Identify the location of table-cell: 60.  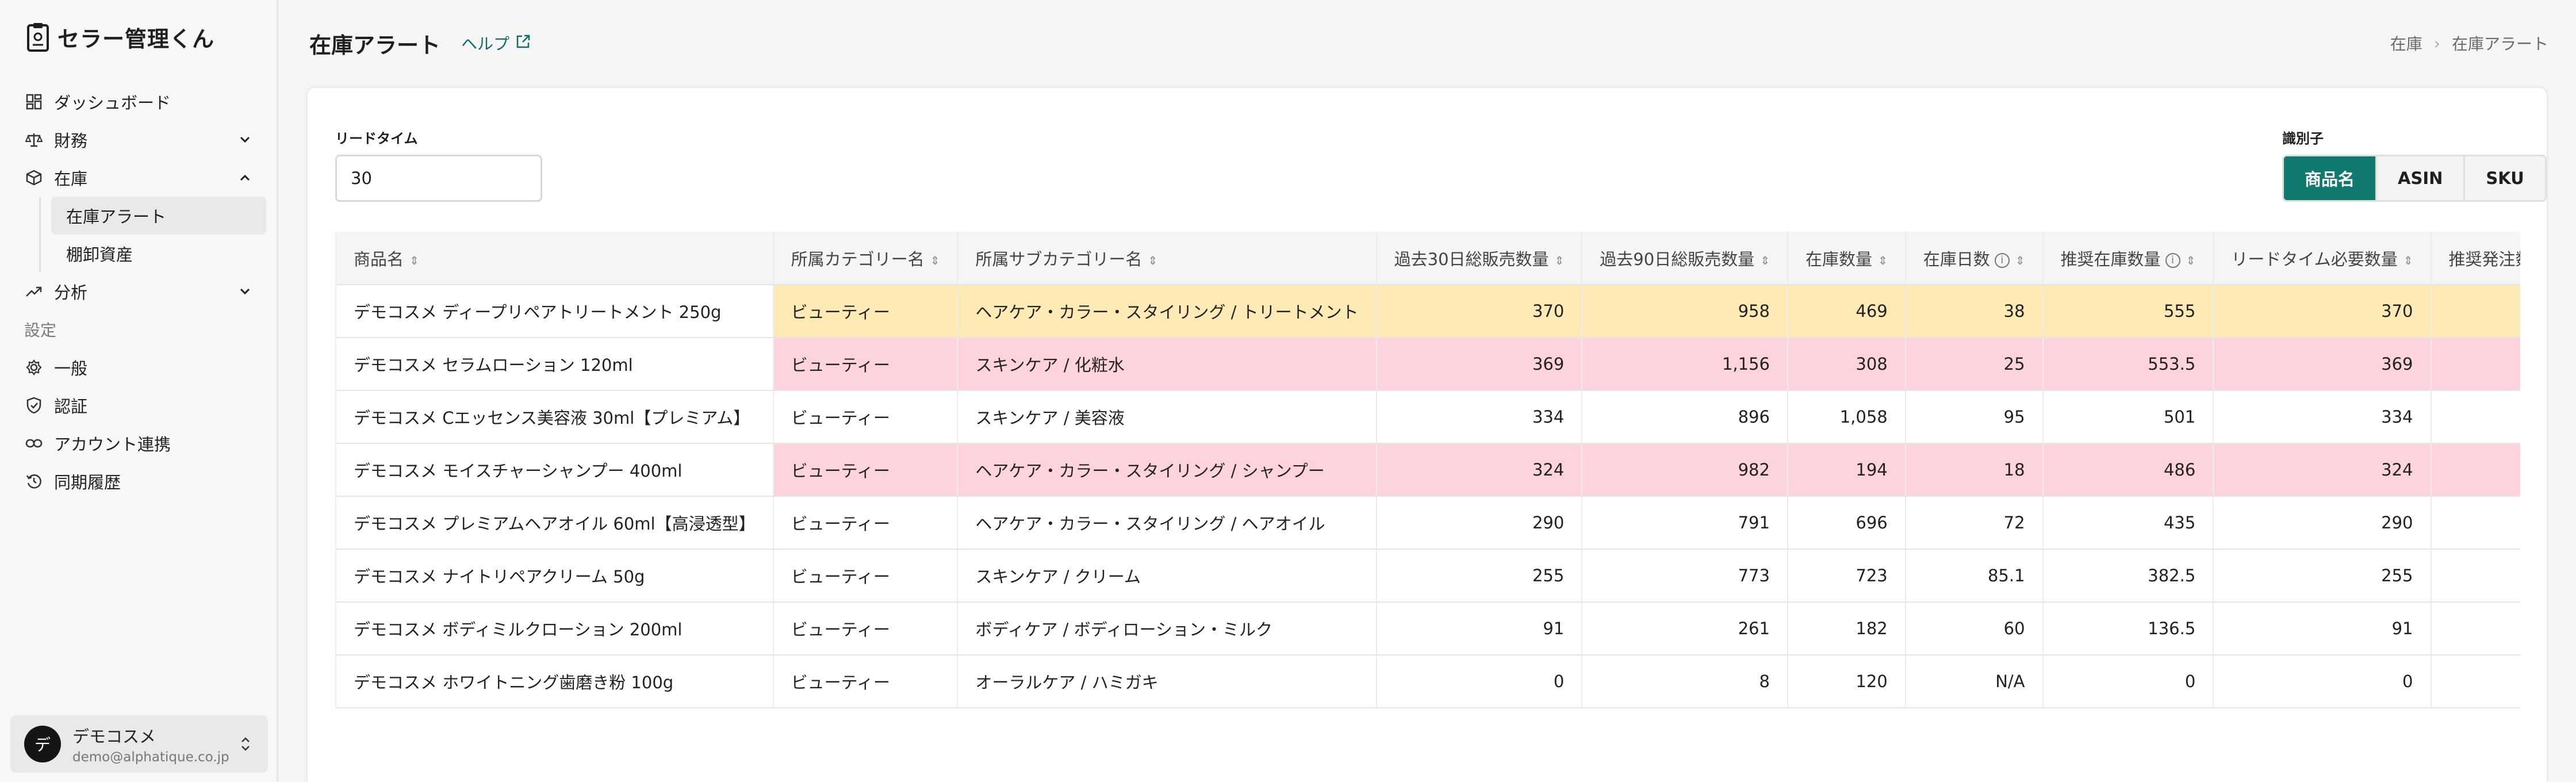
(1974, 629).